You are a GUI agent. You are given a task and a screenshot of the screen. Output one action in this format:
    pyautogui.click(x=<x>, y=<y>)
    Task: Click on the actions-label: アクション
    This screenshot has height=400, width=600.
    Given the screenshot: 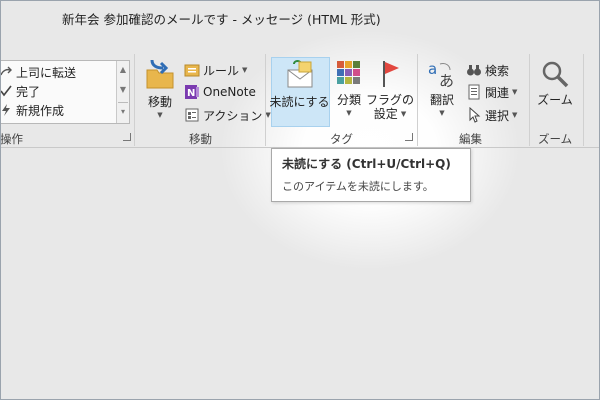 What is the action you would take?
    pyautogui.click(x=233, y=115)
    